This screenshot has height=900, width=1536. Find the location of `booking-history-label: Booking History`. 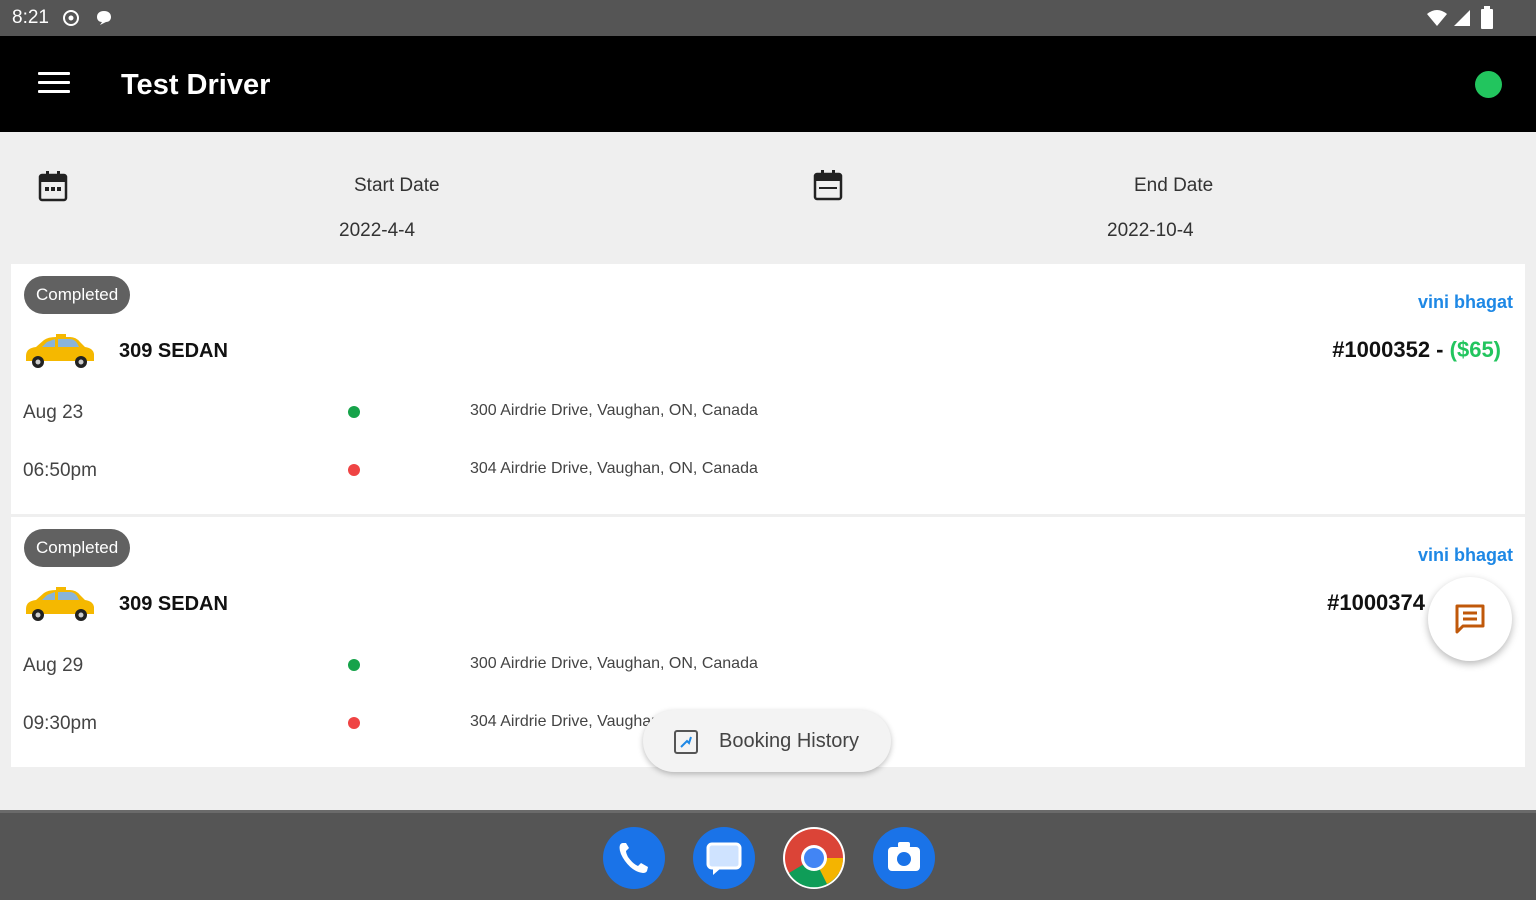

booking-history-label: Booking History is located at coordinates (789, 741).